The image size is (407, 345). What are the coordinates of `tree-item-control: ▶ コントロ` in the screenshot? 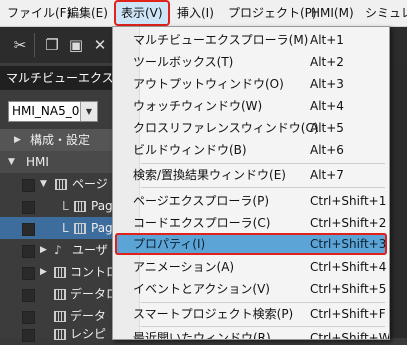 It's located at (56, 272).